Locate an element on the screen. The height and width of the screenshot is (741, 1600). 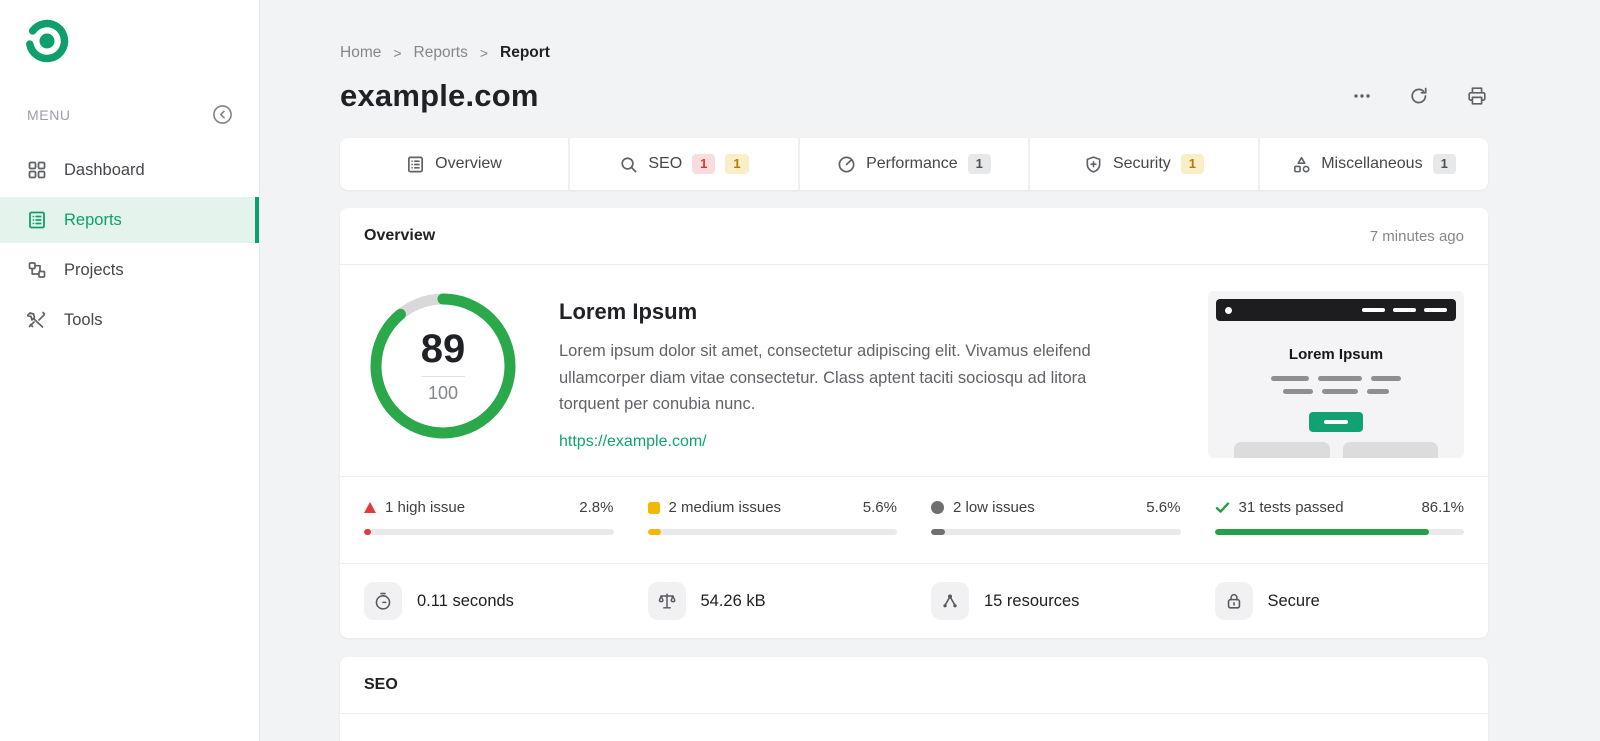
collapse-sidebar-icon is located at coordinates (222, 114).